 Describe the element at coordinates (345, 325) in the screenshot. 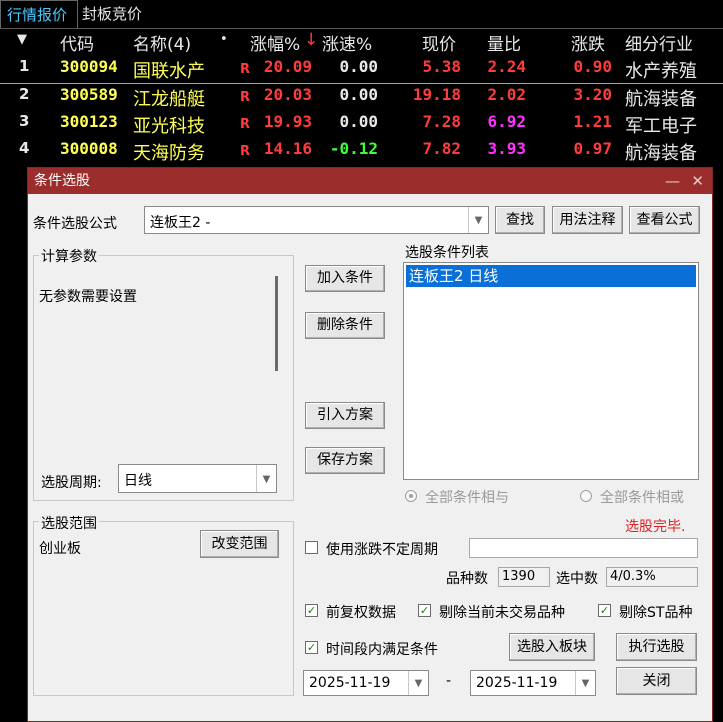

I see `delete-condition-button: 删除条件` at that location.